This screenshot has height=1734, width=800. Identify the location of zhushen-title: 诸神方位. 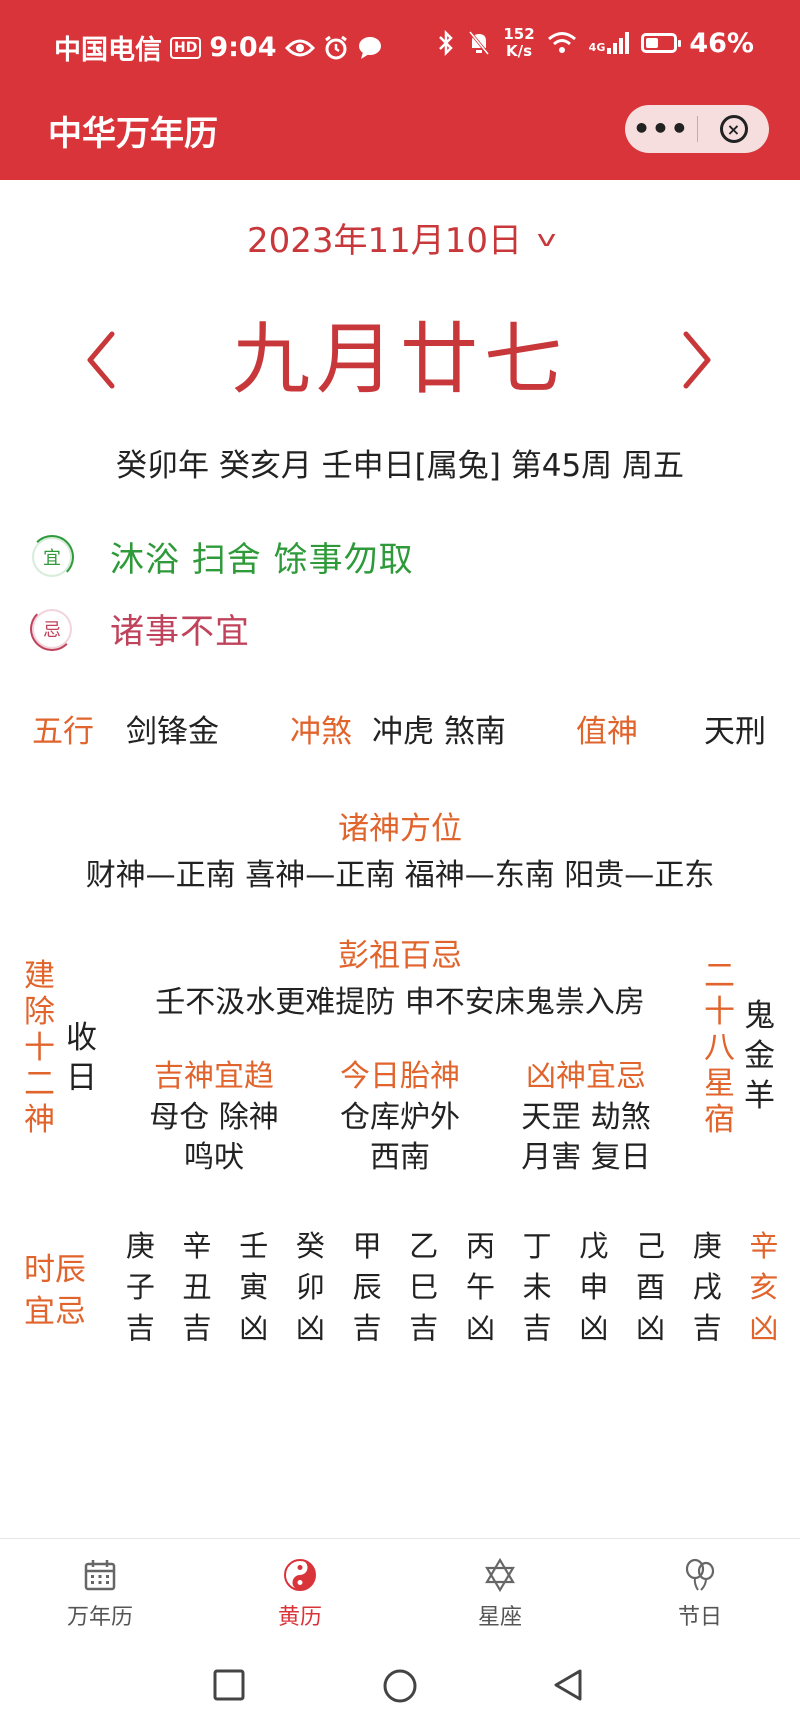
(400, 829).